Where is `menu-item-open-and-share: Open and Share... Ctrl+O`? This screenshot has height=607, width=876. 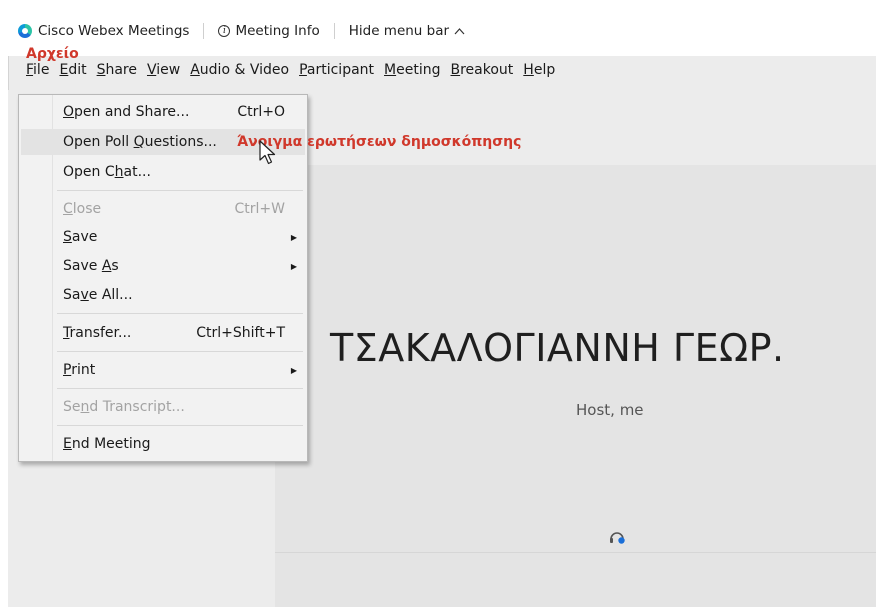 menu-item-open-and-share: Open and Share... Ctrl+O is located at coordinates (163, 112).